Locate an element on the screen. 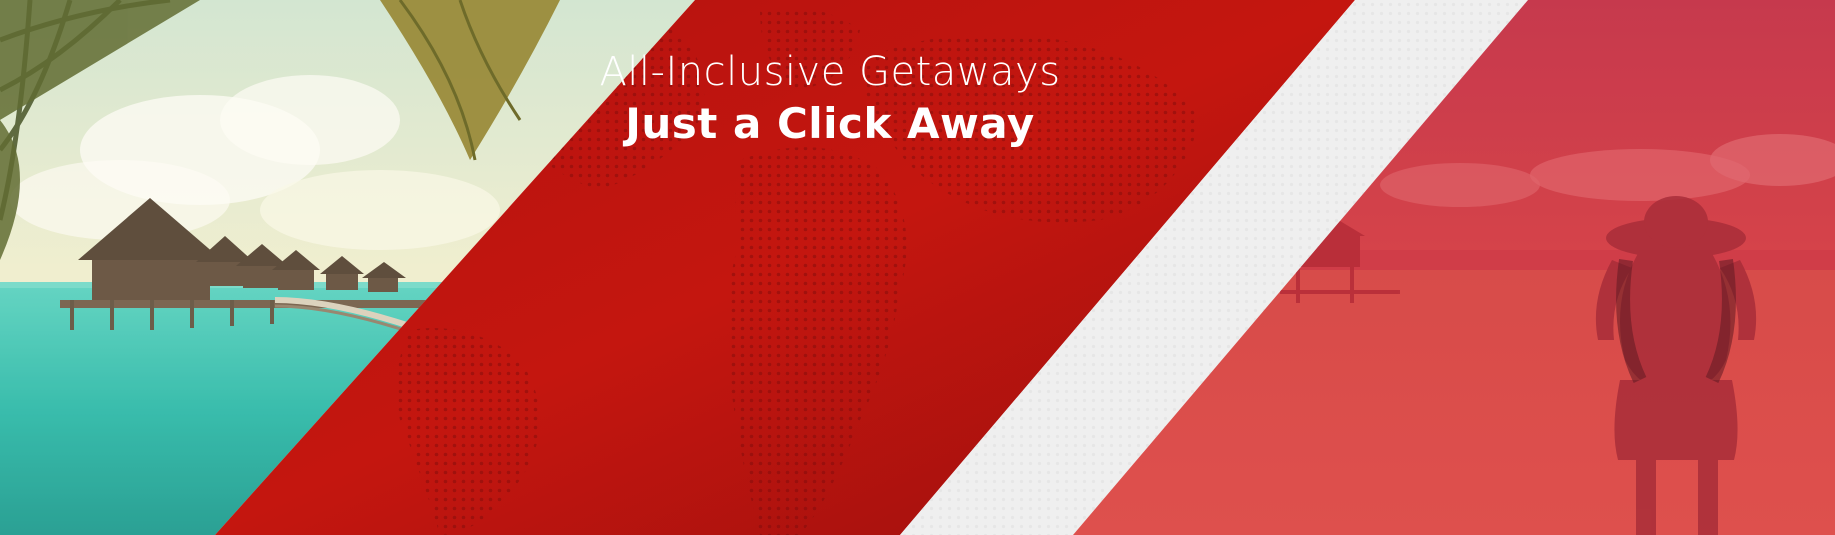  headline-title: Just a Click Away is located at coordinates (830, 123).